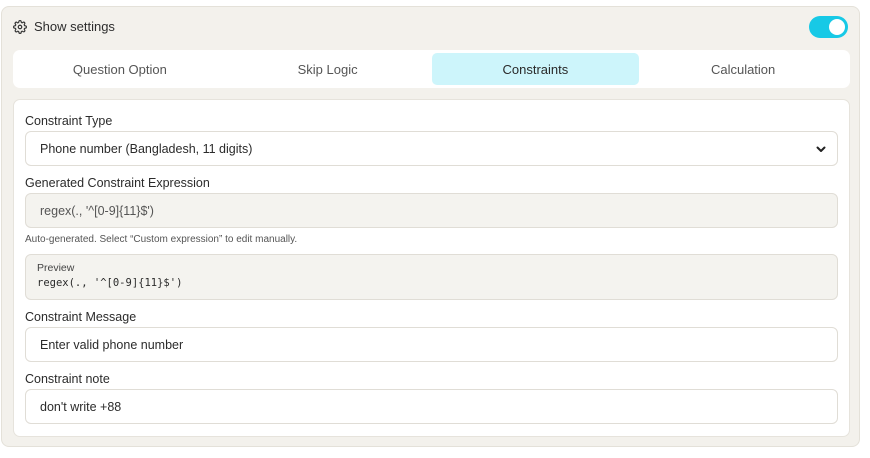  Describe the element at coordinates (120, 69) in the screenshot. I see `tab-question-option: Question Option` at that location.